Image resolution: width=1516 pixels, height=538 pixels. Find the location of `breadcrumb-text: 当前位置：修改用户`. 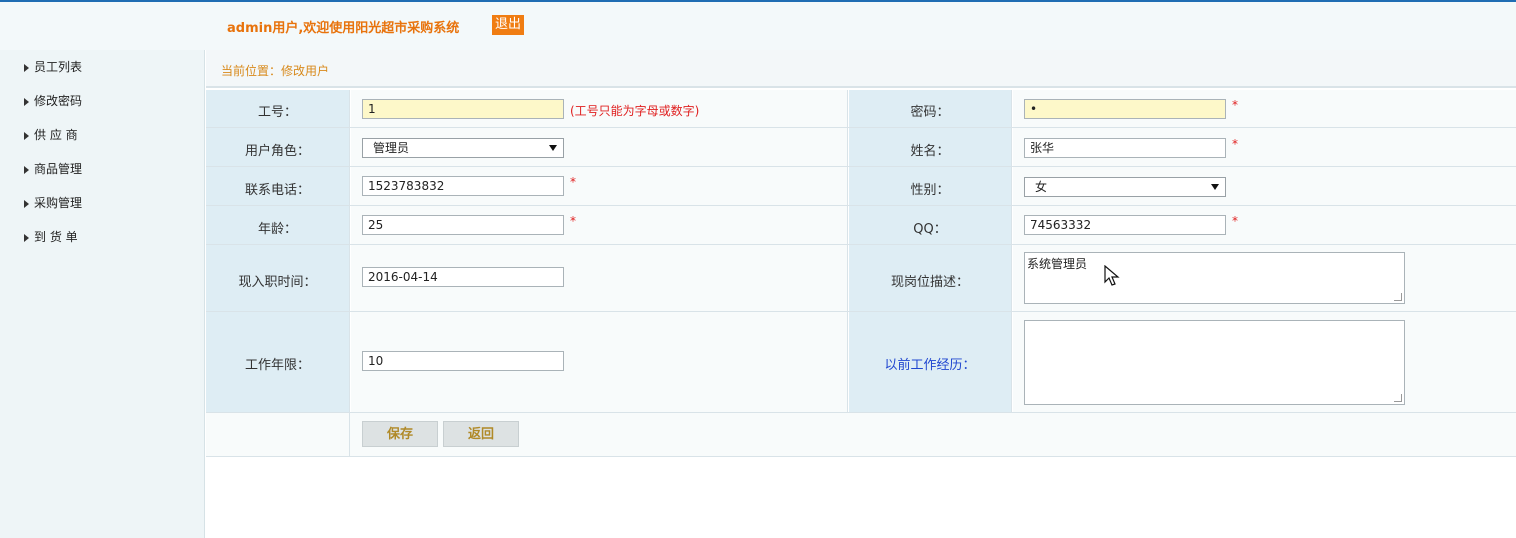

breadcrumb-text: 当前位置：修改用户 is located at coordinates (275, 71).